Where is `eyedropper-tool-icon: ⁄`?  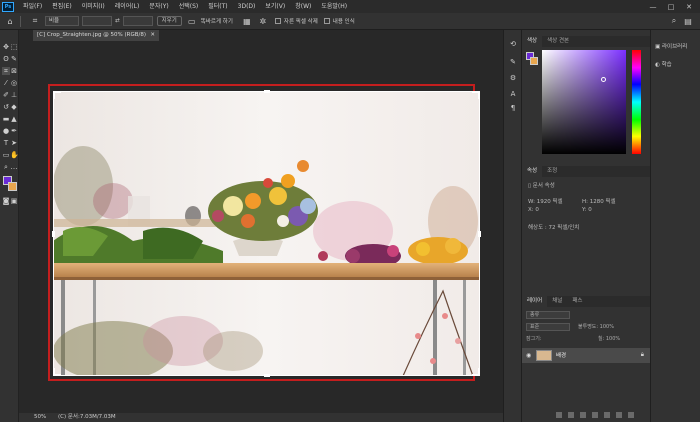
eyedropper-tool-icon: ⁄ is located at coordinates (6, 83).